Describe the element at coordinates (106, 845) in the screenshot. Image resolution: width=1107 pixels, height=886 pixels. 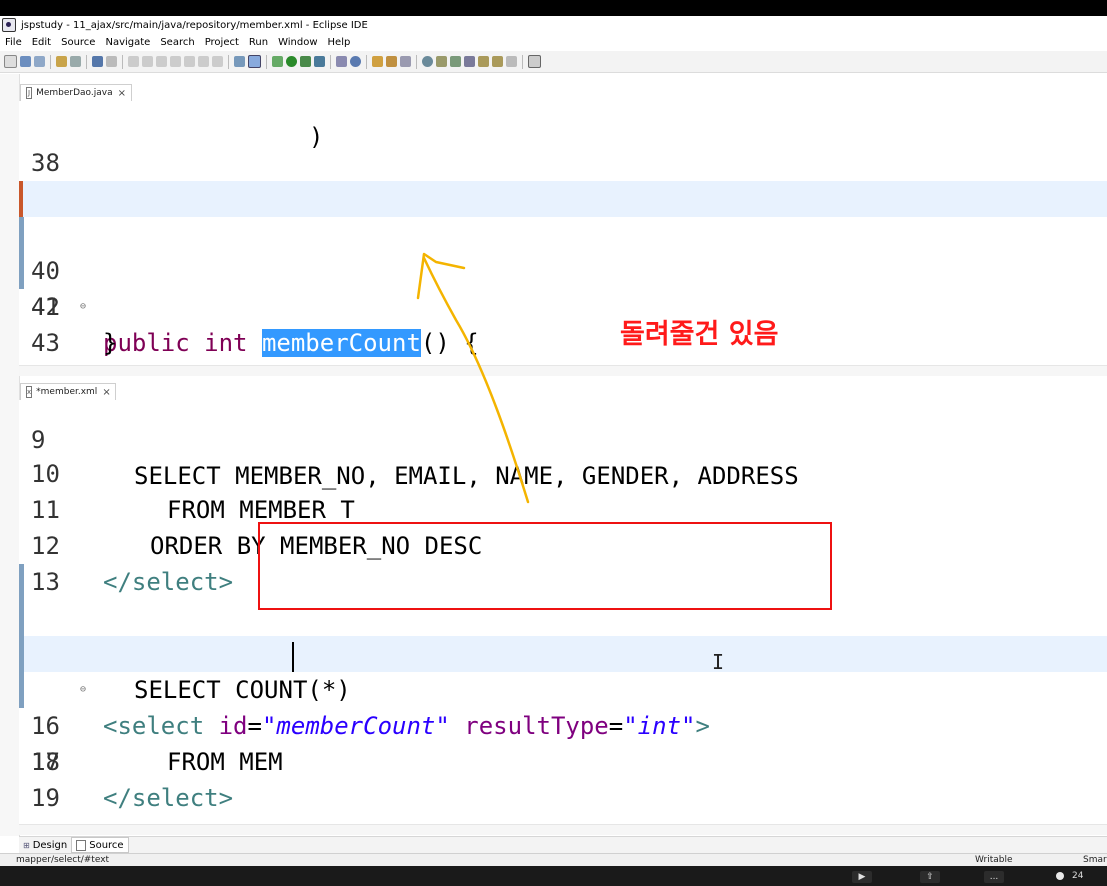
I see `tab-label: Source` at that location.